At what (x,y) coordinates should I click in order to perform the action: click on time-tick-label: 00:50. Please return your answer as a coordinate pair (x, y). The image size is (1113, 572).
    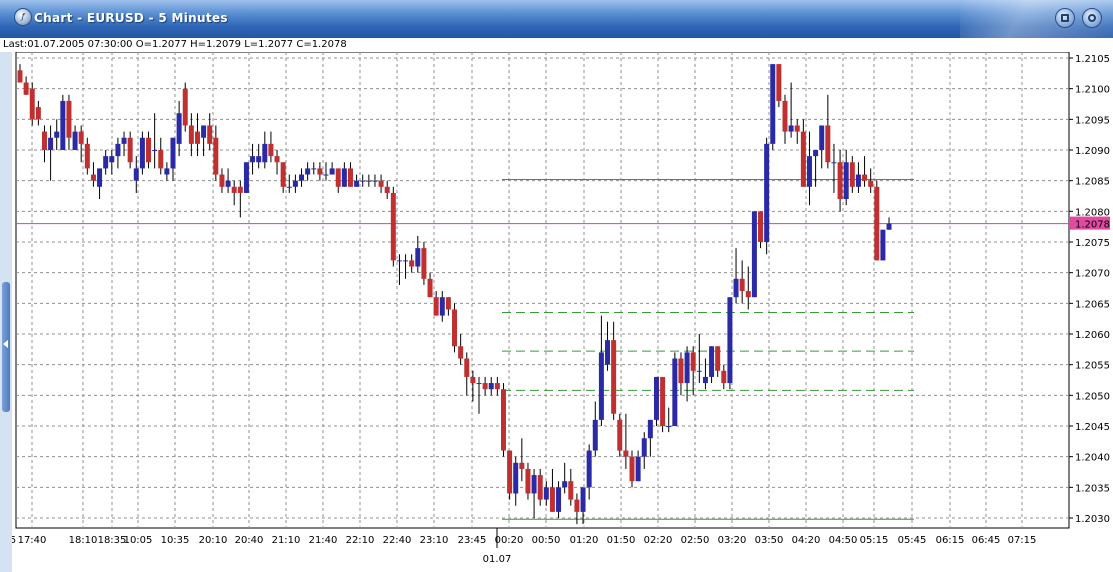
    Looking at the image, I should click on (546, 540).